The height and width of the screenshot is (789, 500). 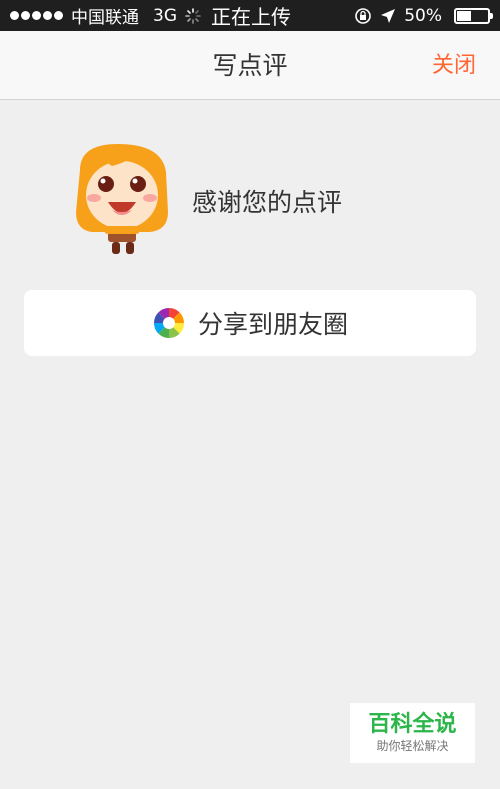 What do you see at coordinates (412, 724) in the screenshot?
I see `watermark-title: 百科全说` at bounding box center [412, 724].